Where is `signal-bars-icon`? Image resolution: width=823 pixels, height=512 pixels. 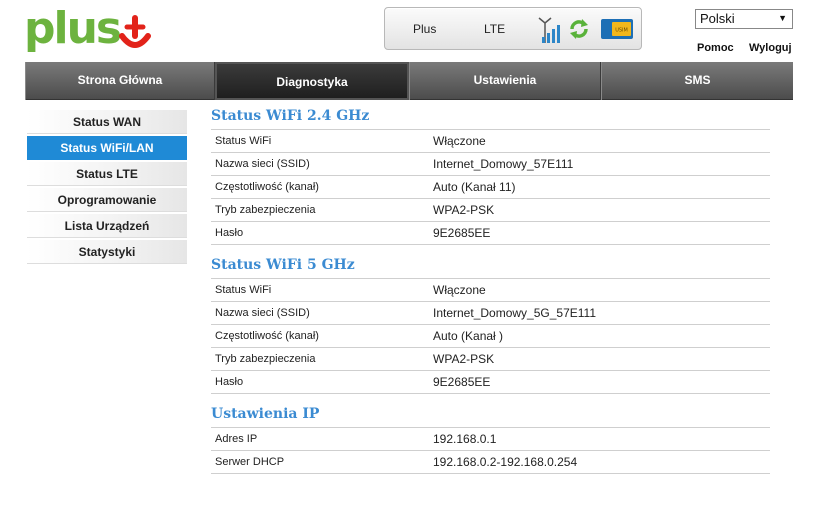
signal-bars-icon is located at coordinates (549, 30).